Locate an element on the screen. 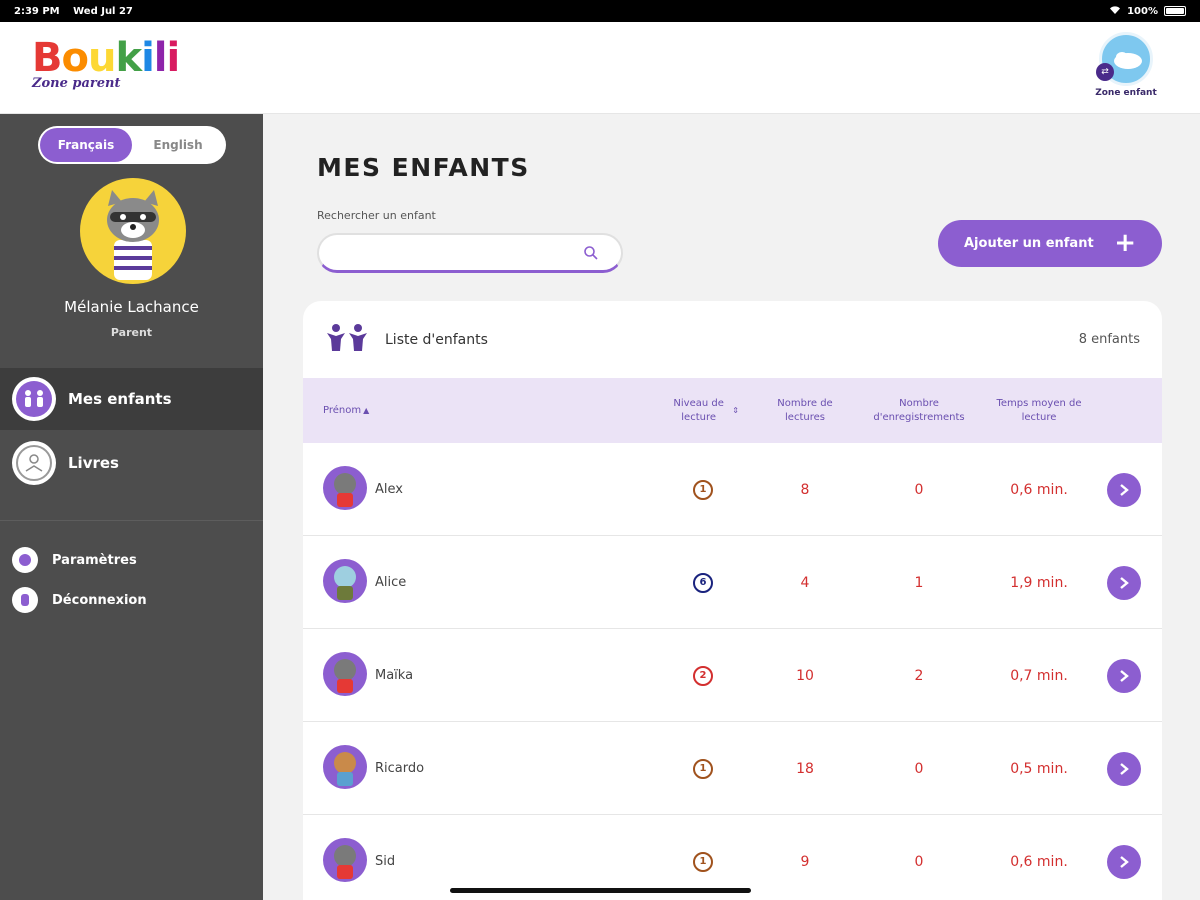 This screenshot has height=900, width=1200. avg-reading-time: 0,5 min. is located at coordinates (1039, 768).